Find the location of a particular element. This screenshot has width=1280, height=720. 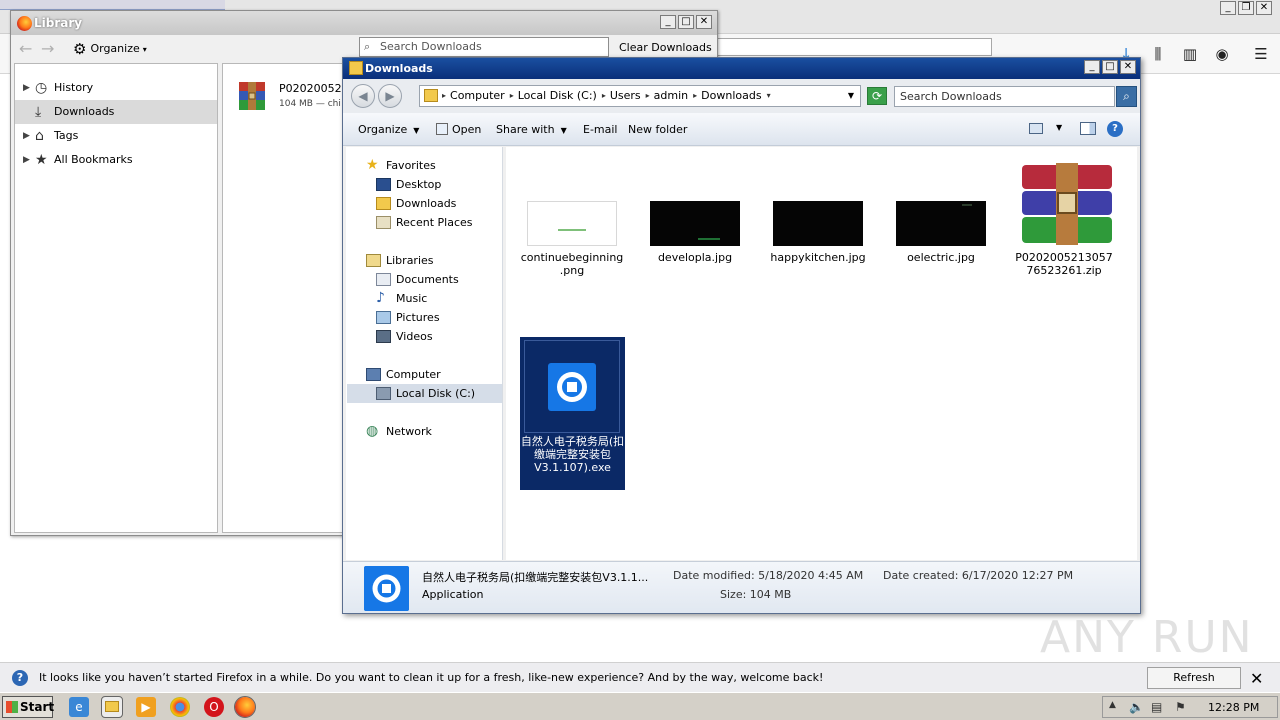

start-label: Start is located at coordinates (37, 707).